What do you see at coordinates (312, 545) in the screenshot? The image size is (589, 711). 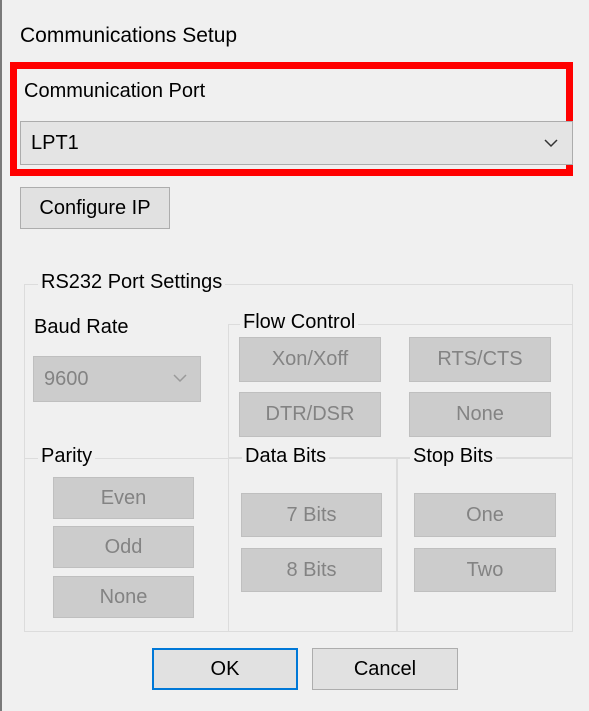 I see `data-bits-group` at bounding box center [312, 545].